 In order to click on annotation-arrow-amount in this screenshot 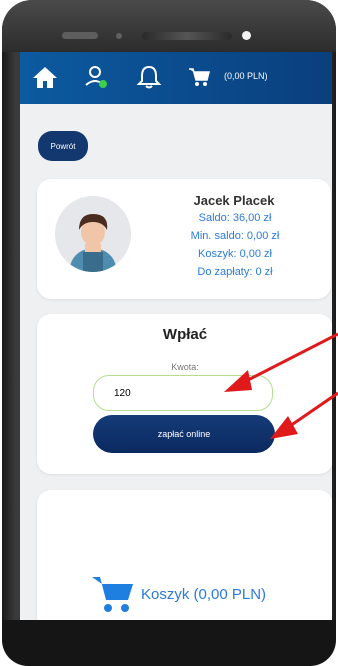, I will do `click(290, 358)`.